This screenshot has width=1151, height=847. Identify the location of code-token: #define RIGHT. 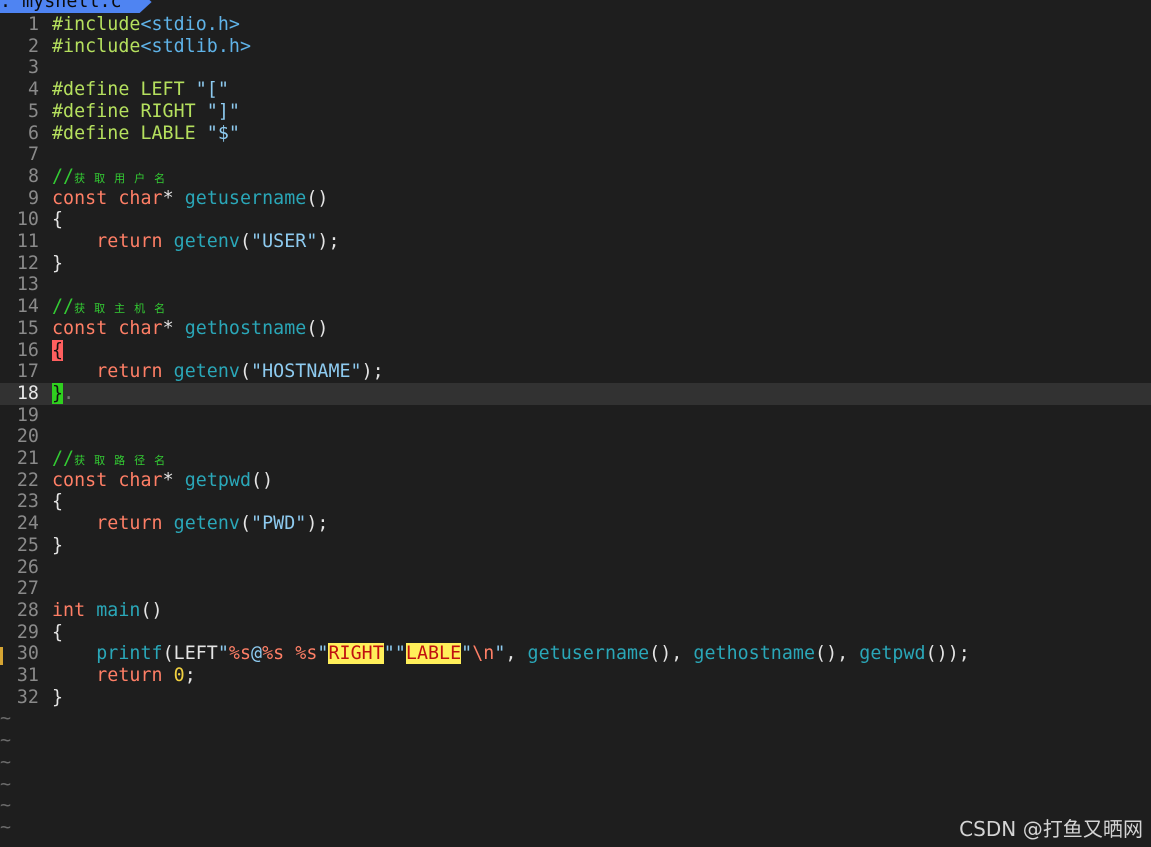
(129, 111).